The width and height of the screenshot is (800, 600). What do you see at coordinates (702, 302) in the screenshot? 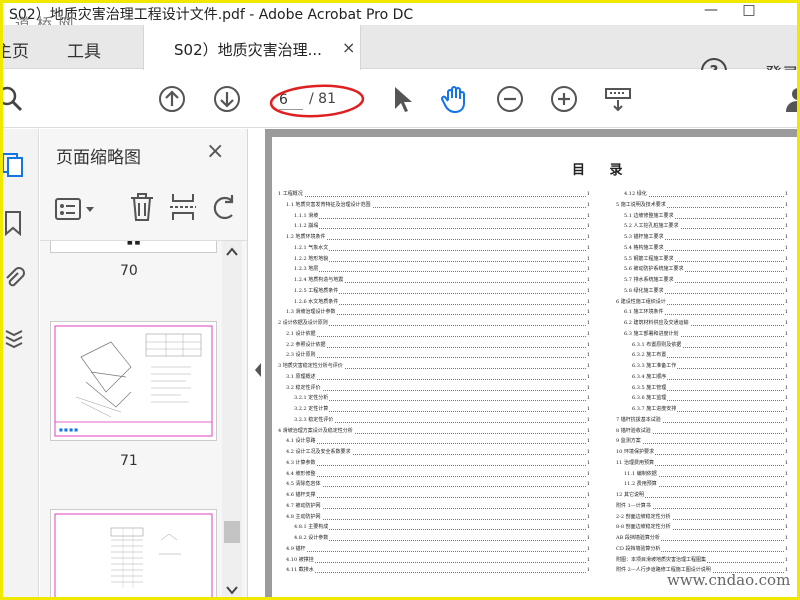
I see `toc-entry: 6 建设性施工组织设计 1` at bounding box center [702, 302].